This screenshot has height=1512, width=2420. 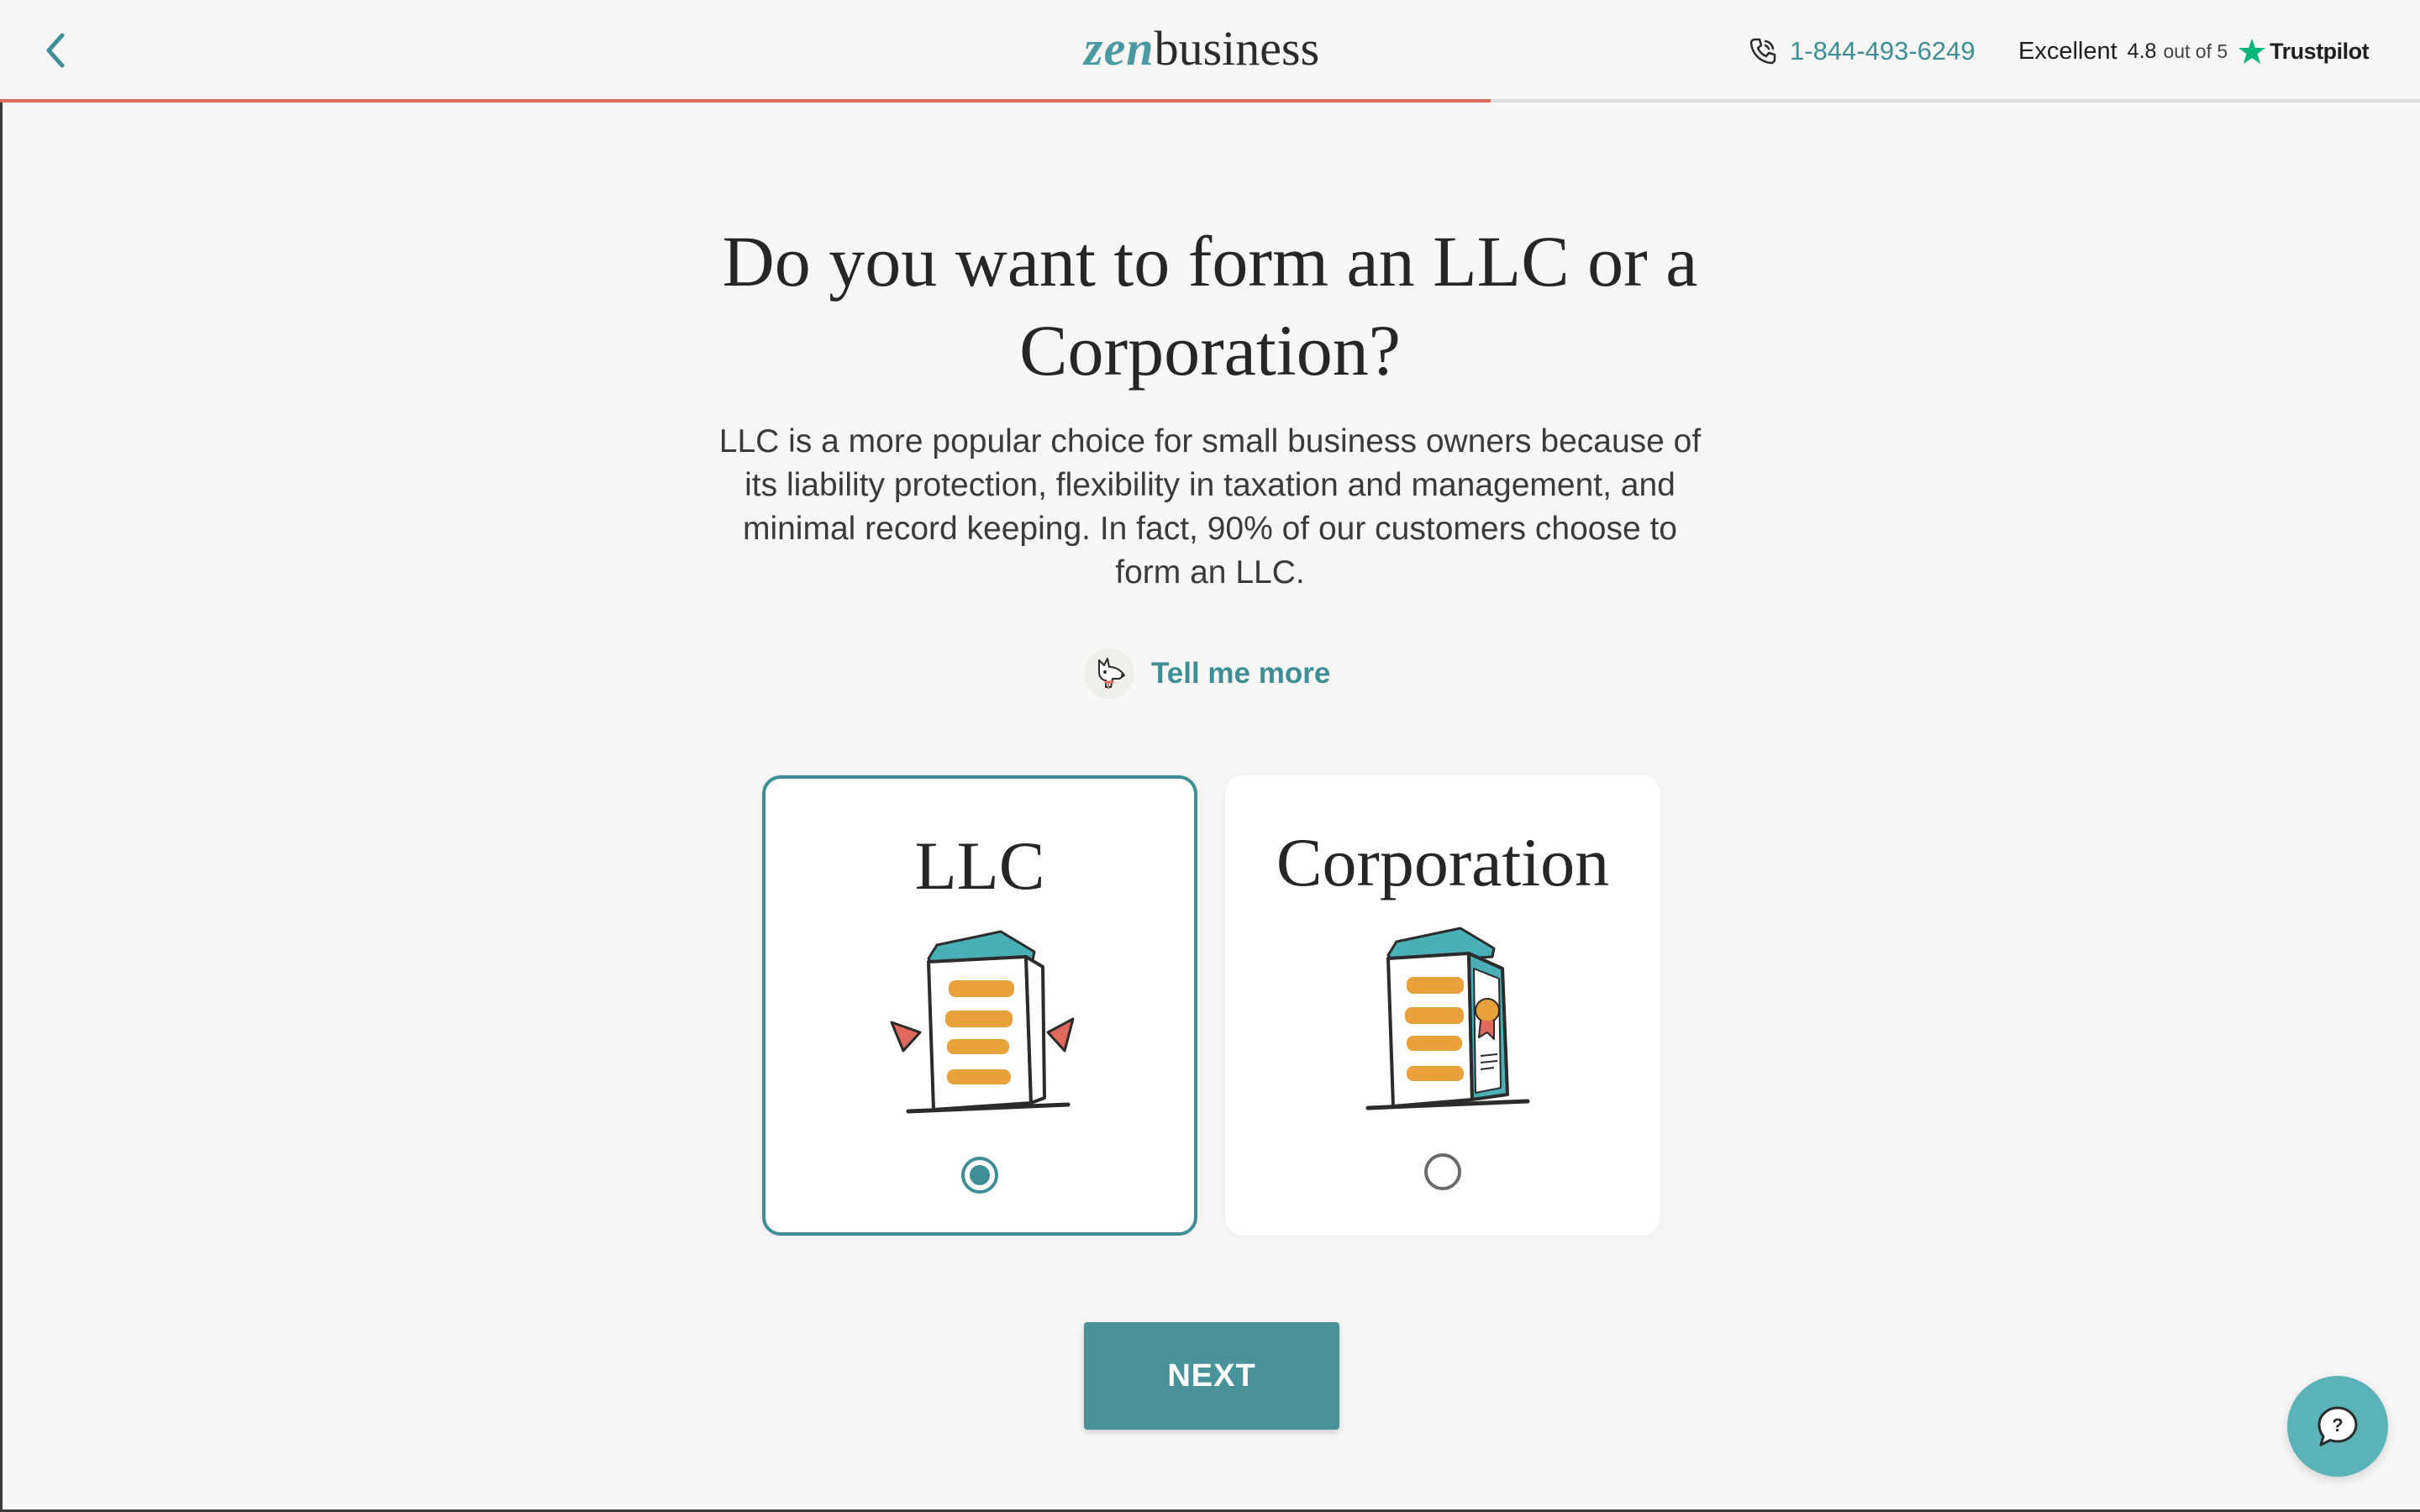 I want to click on phone-number-link: 1-844-493-6249, so click(x=1882, y=51).